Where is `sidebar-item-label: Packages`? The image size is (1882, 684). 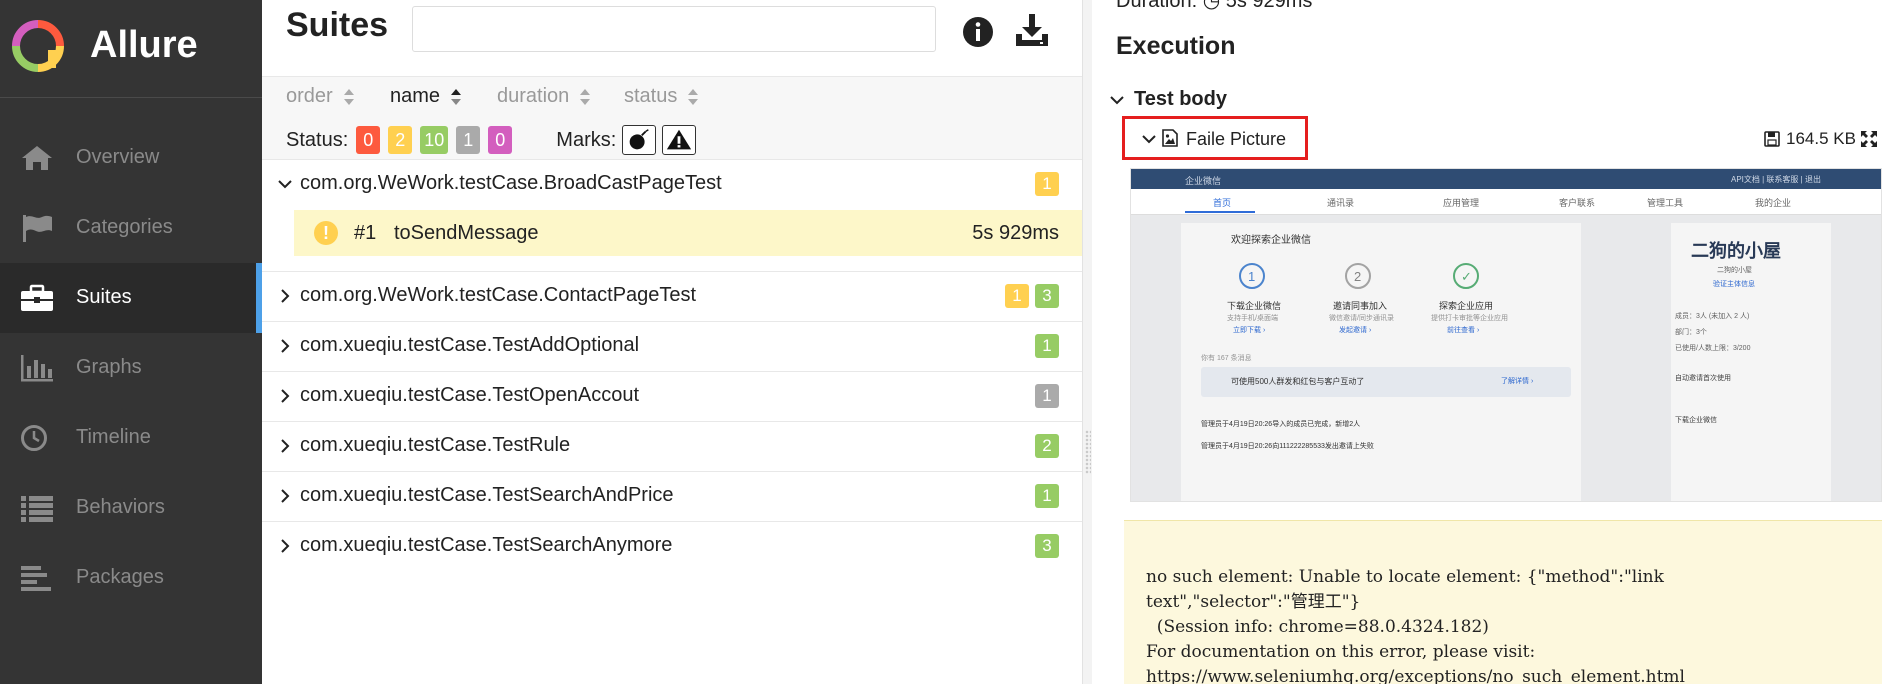
sidebar-item-label: Packages is located at coordinates (120, 577).